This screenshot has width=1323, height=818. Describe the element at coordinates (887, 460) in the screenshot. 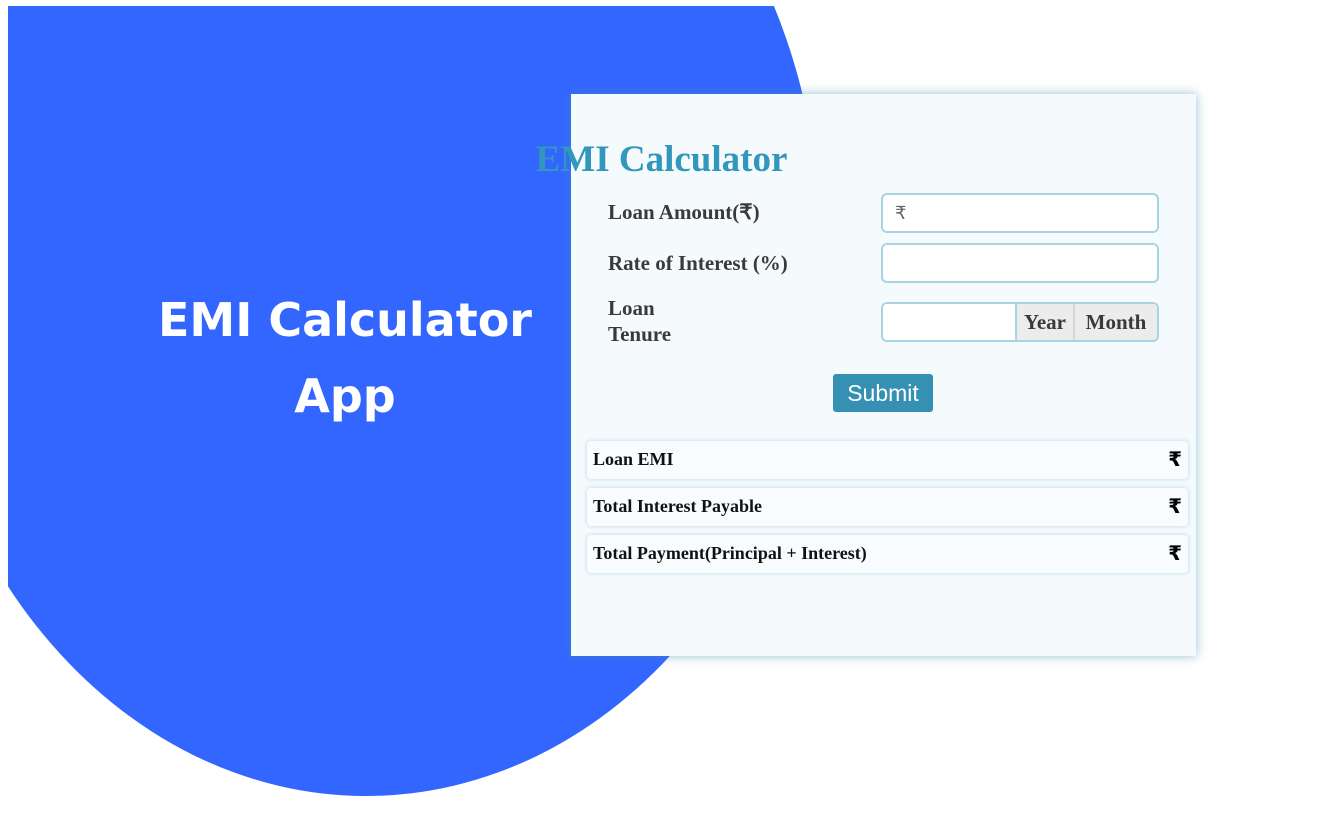

I see `result-row-loan-emi: Loan EMI ₹` at that location.